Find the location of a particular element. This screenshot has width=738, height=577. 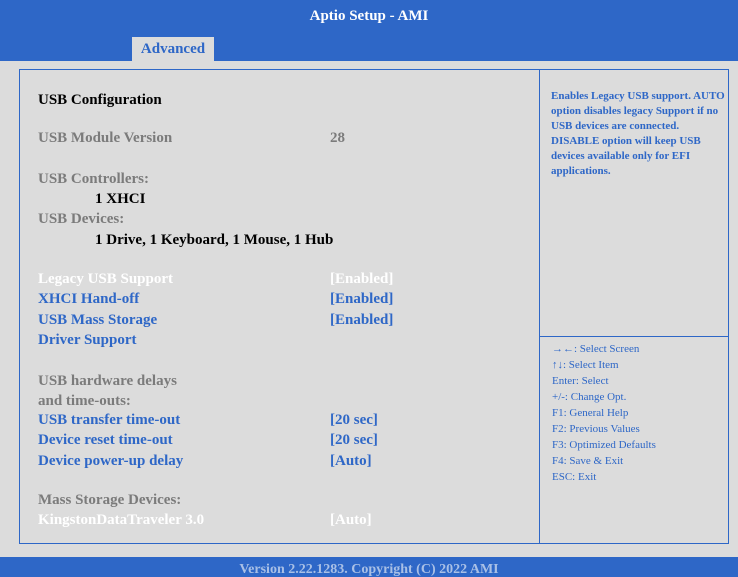

tab-advanced: Advanced is located at coordinates (173, 49).